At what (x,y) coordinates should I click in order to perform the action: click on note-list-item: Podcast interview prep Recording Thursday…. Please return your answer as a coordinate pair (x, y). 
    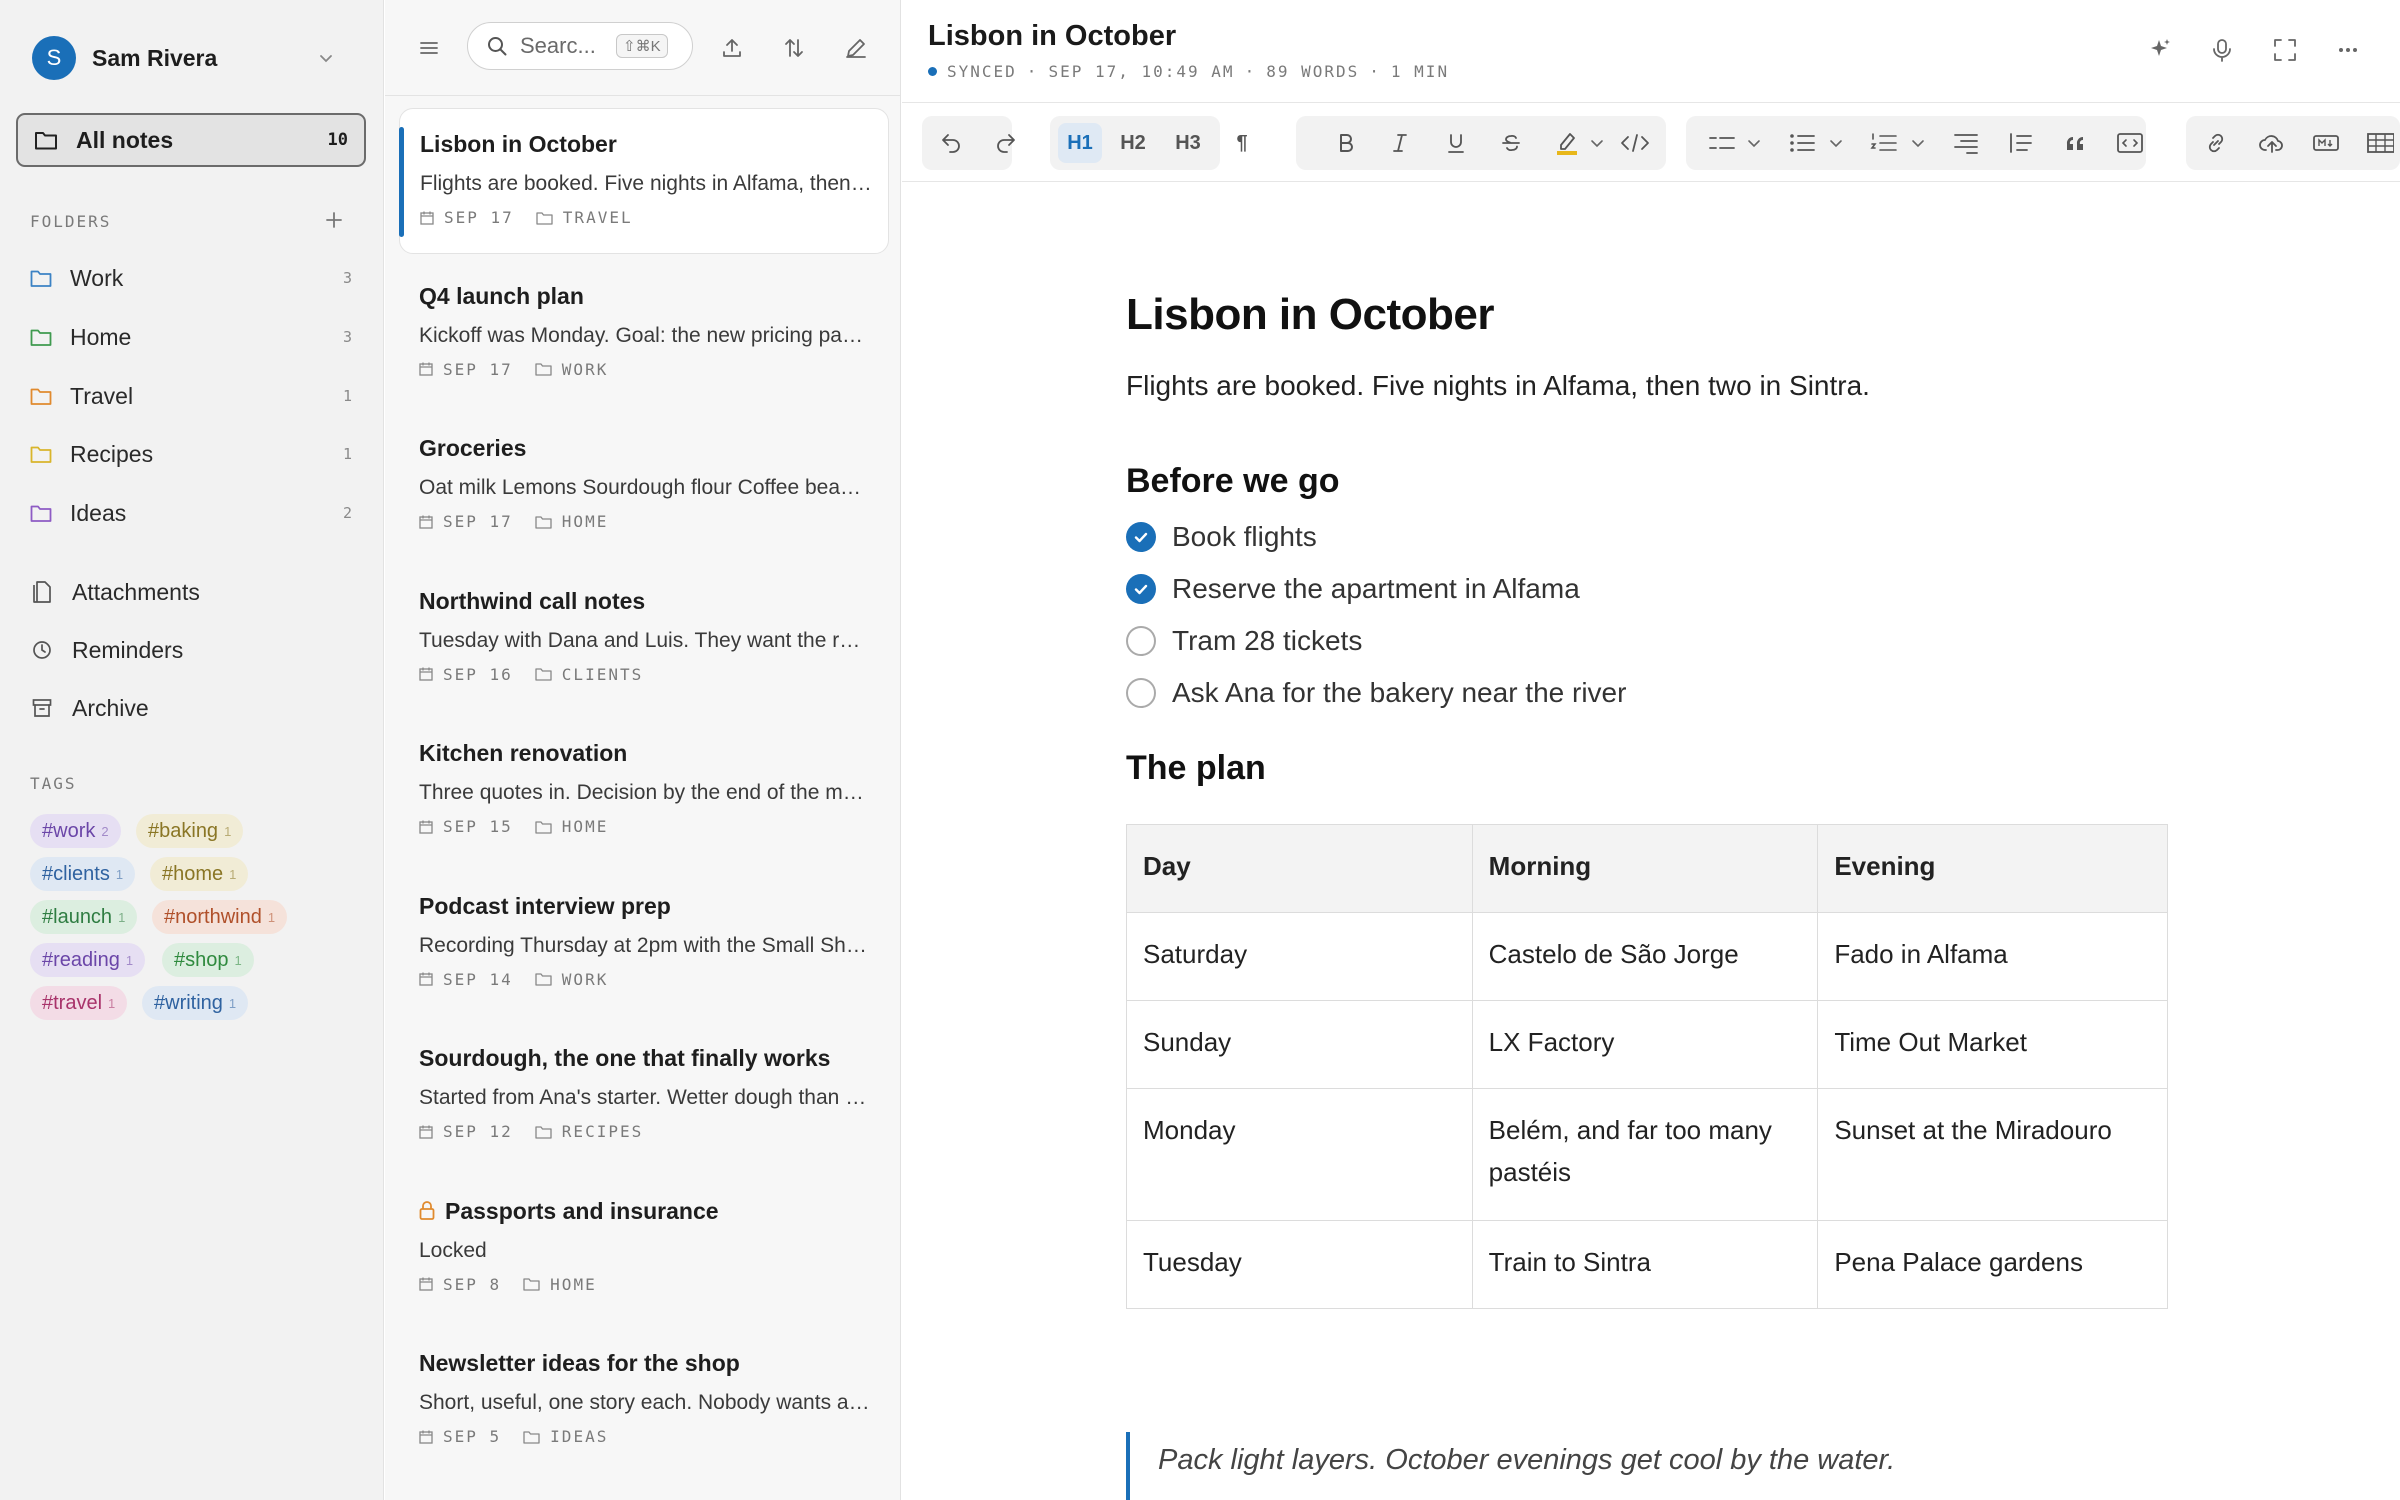
    Looking at the image, I should click on (644, 944).